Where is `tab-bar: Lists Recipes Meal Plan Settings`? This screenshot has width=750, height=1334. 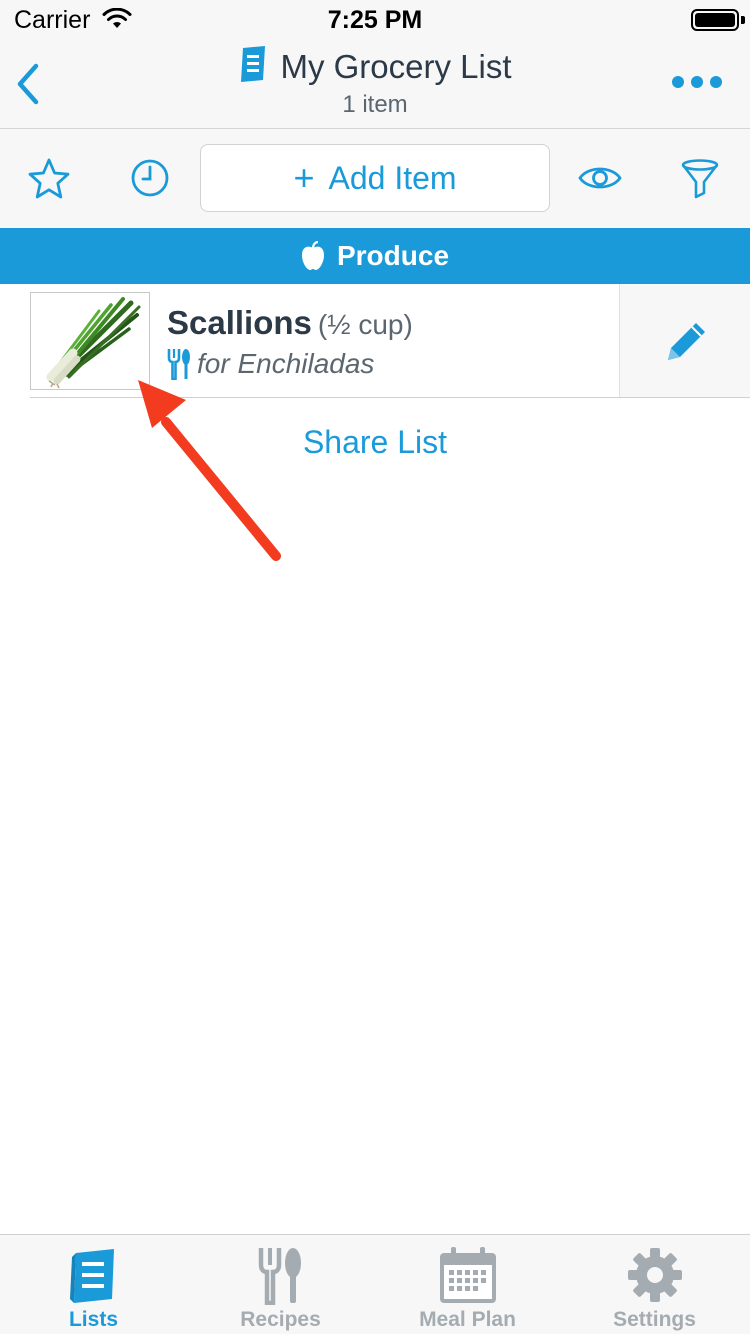 tab-bar: Lists Recipes Meal Plan Settings is located at coordinates (375, 1284).